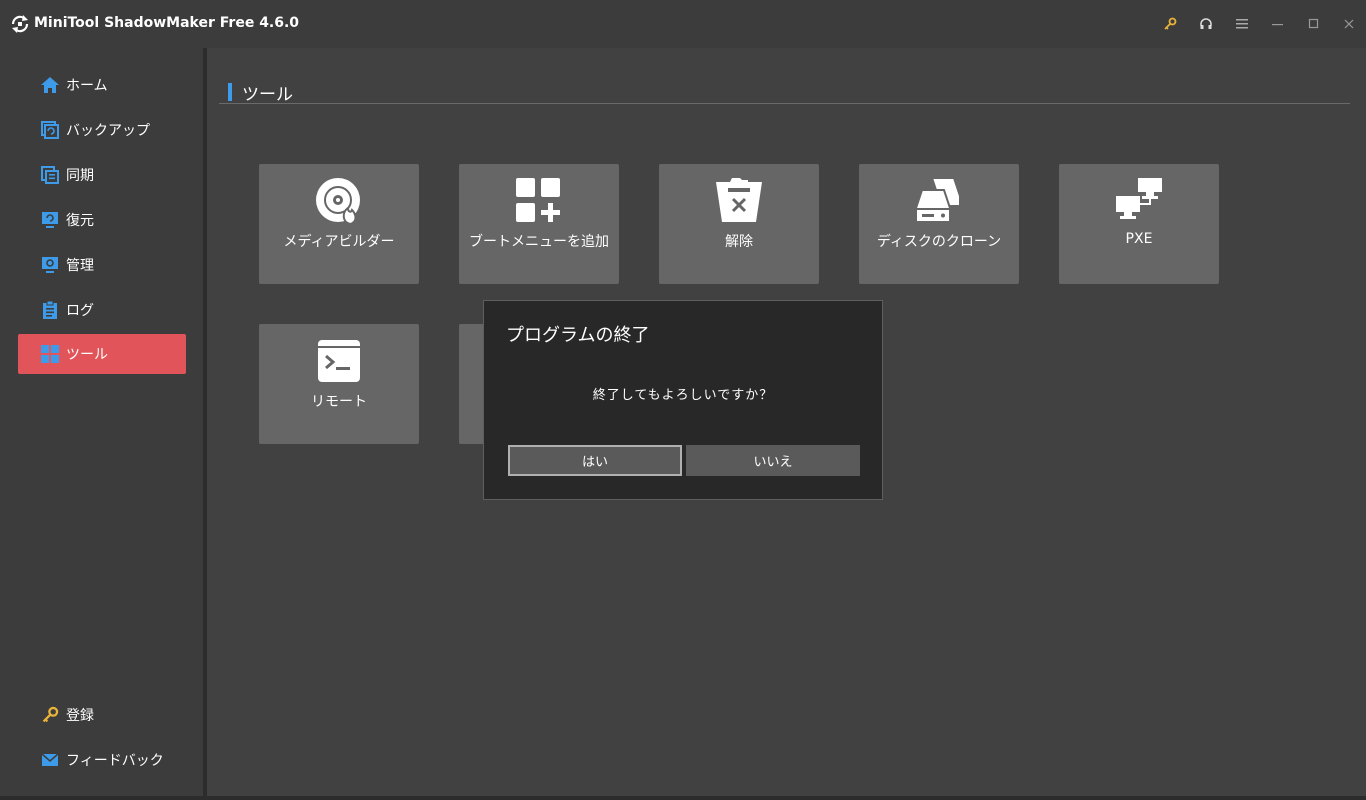 The width and height of the screenshot is (1366, 800). What do you see at coordinates (267, 94) in the screenshot?
I see `page-title: ツール` at bounding box center [267, 94].